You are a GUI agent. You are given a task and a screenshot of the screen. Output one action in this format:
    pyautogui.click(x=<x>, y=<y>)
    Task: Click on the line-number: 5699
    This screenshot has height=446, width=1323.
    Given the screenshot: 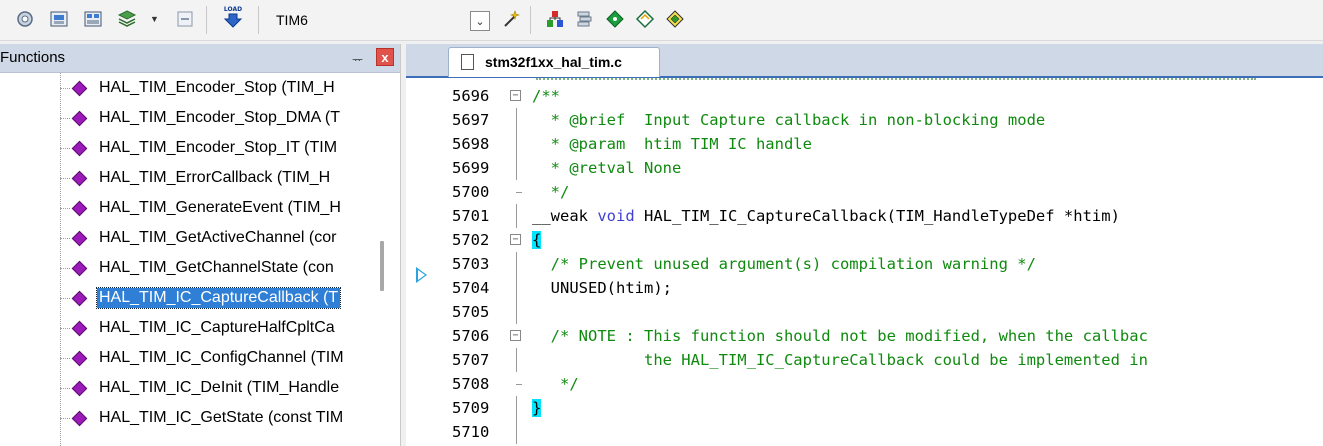 What is the action you would take?
    pyautogui.click(x=471, y=168)
    